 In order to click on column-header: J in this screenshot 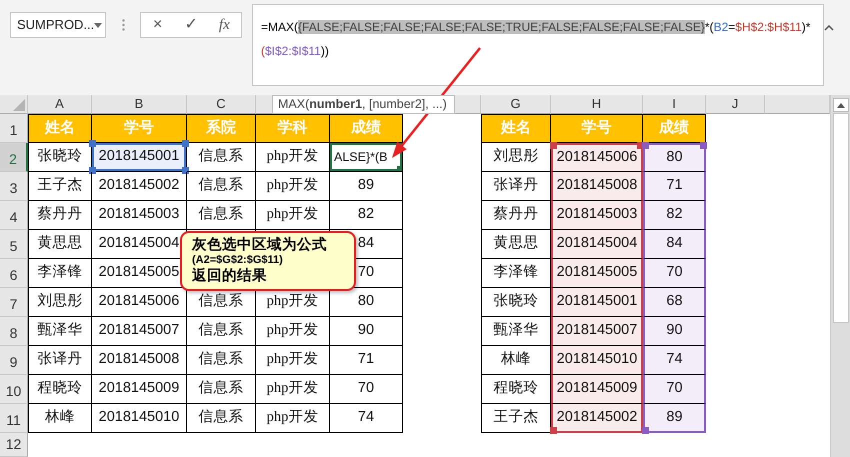, I will do `click(735, 104)`.